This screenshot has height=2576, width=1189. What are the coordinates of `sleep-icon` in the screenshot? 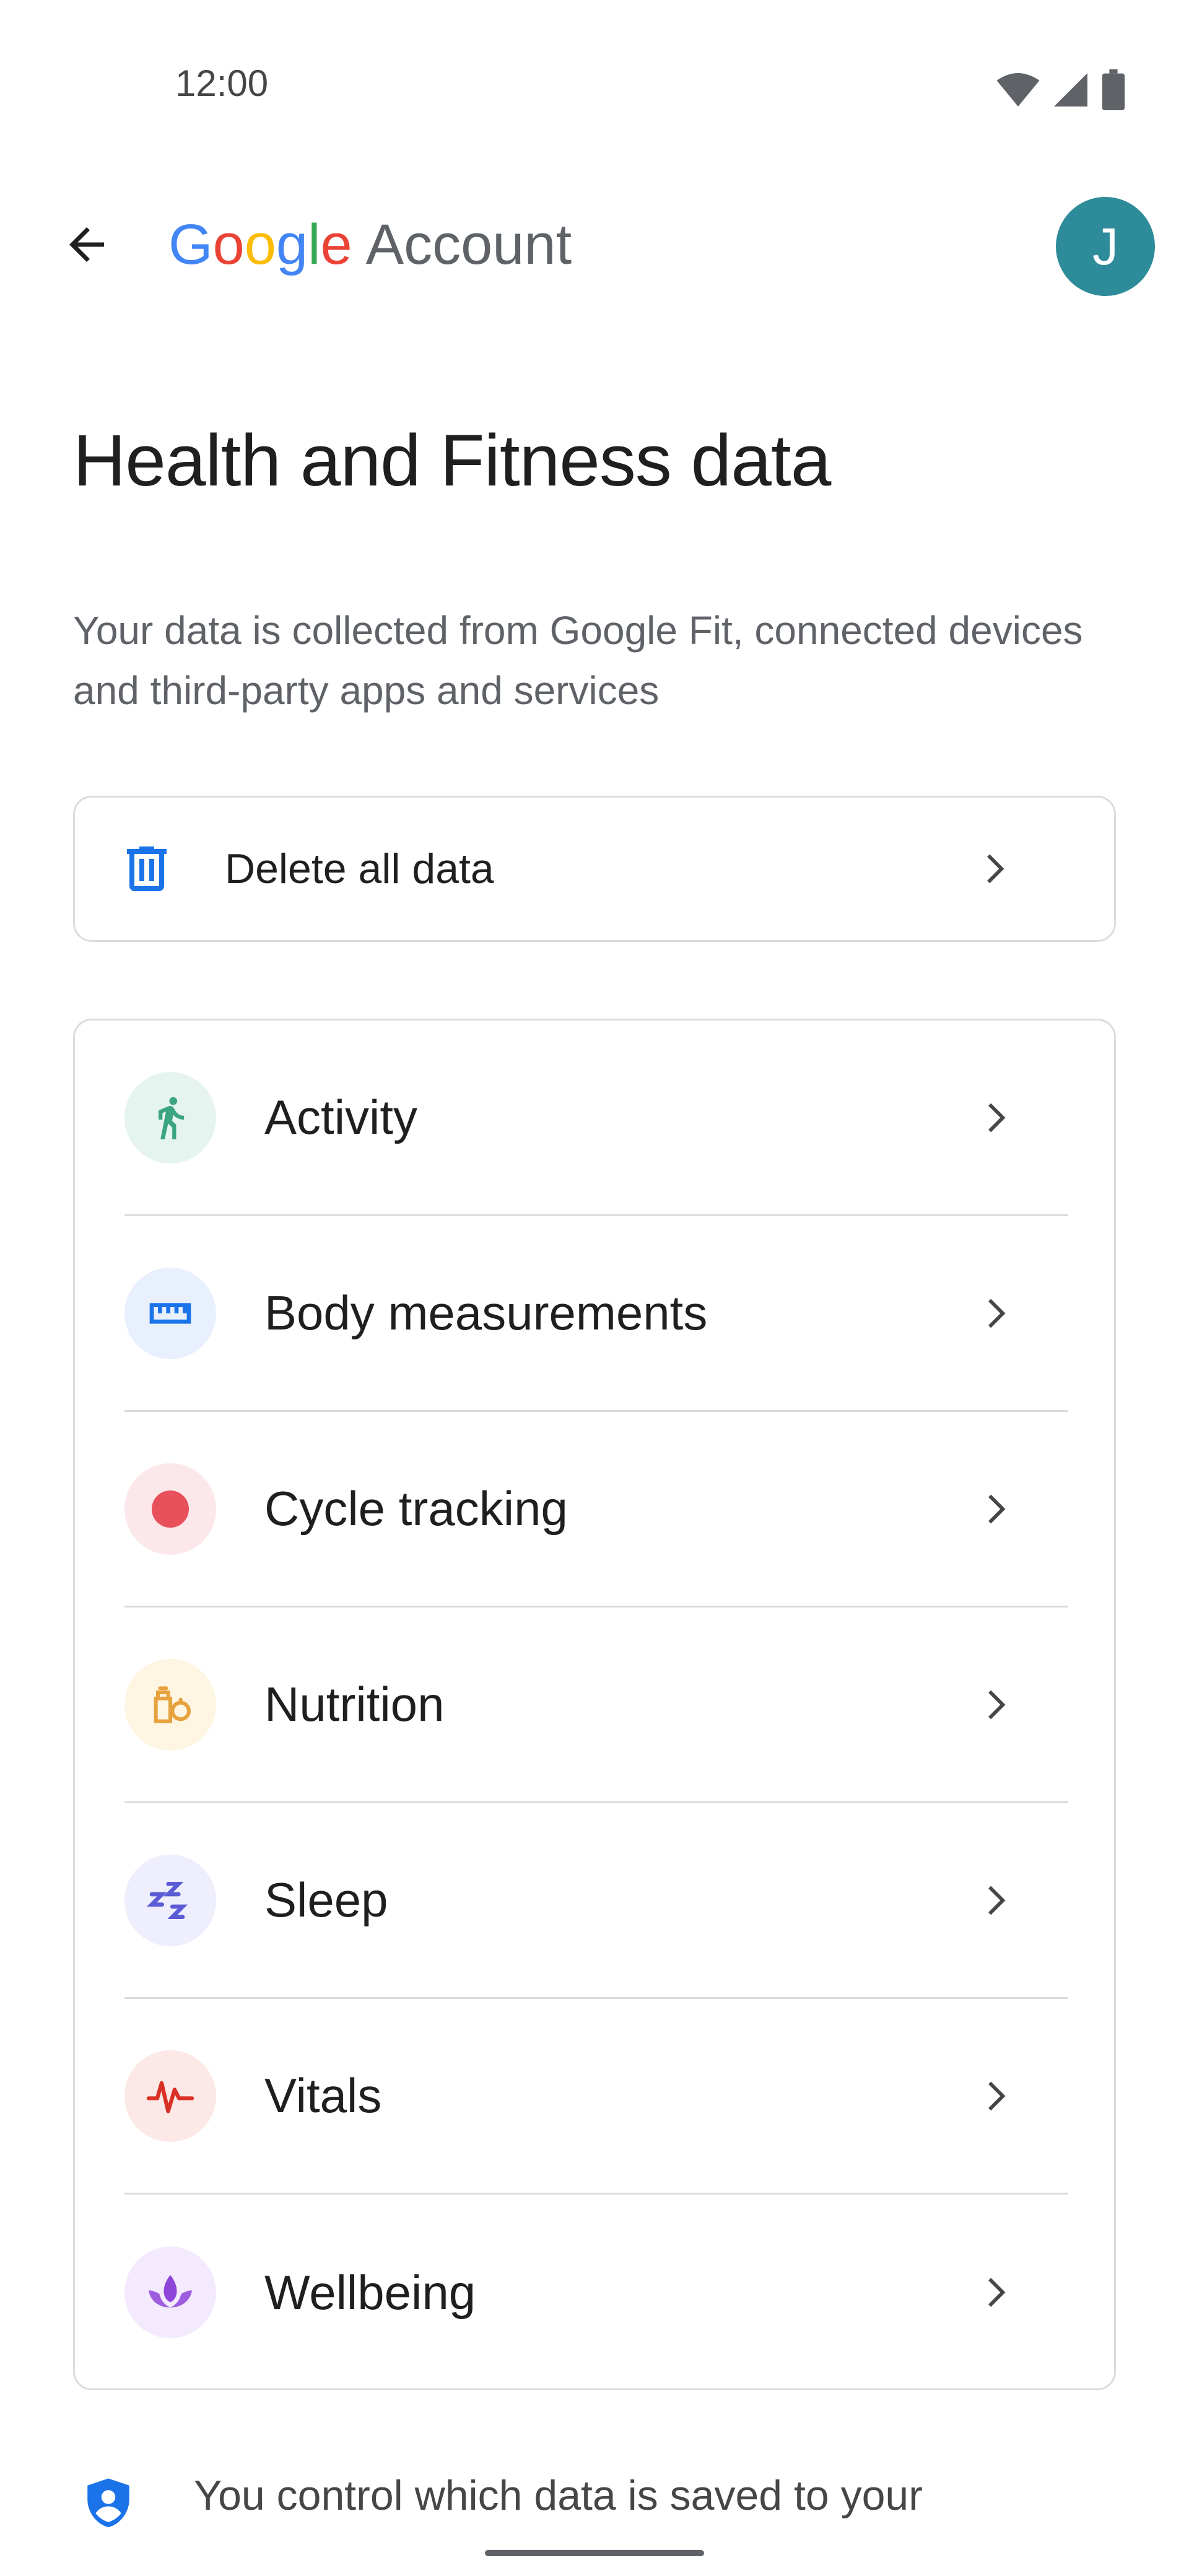 It's located at (167, 1900).